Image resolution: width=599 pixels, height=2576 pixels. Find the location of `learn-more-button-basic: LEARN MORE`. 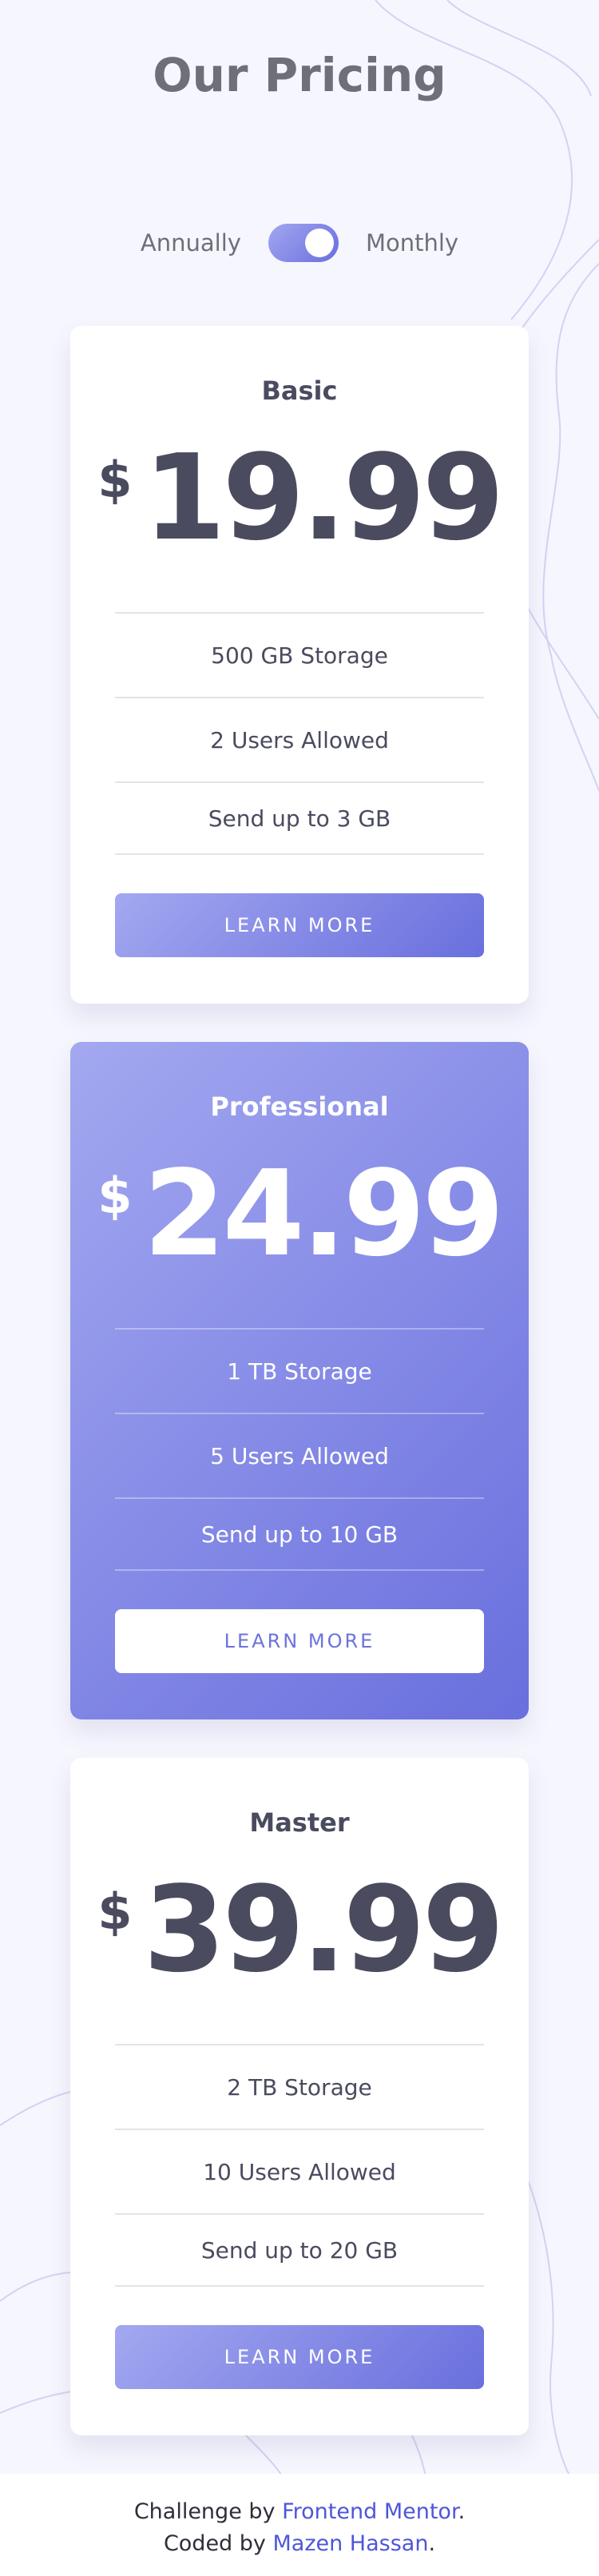

learn-more-button-basic: LEARN MORE is located at coordinates (300, 925).